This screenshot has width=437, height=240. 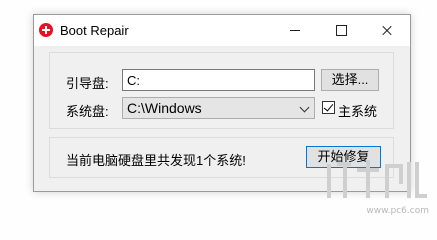 What do you see at coordinates (164, 108) in the screenshot?
I see `system-disk-value: C:\Windows` at bounding box center [164, 108].